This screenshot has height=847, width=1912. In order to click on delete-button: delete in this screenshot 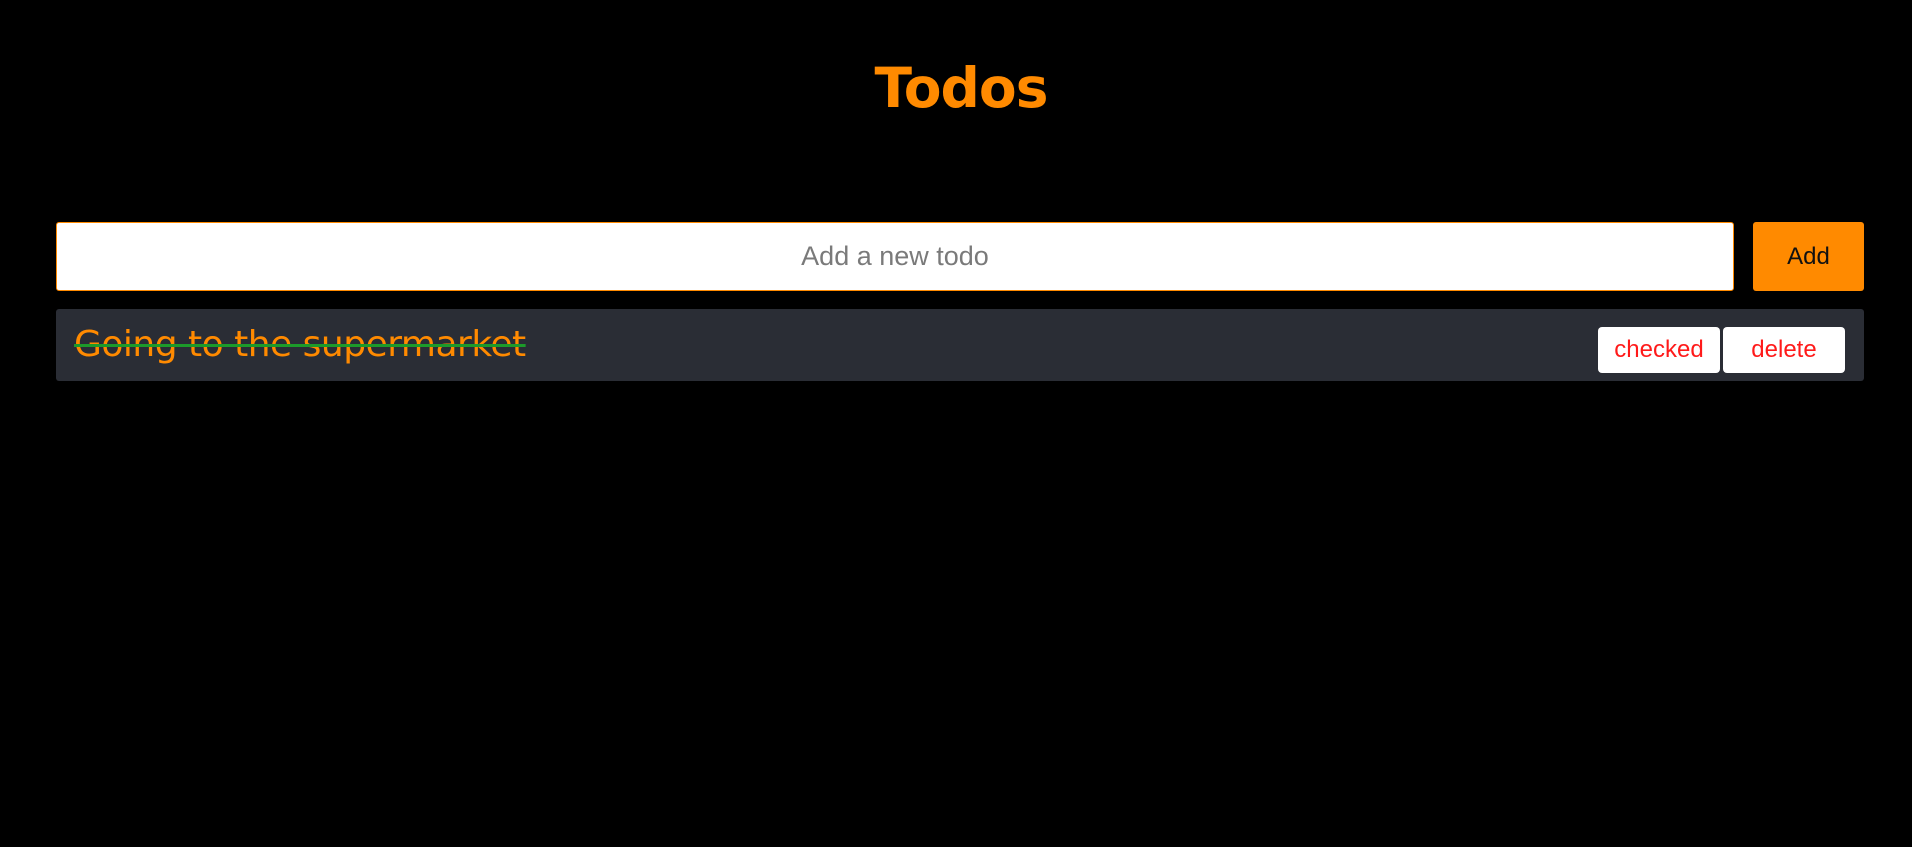, I will do `click(1784, 350)`.